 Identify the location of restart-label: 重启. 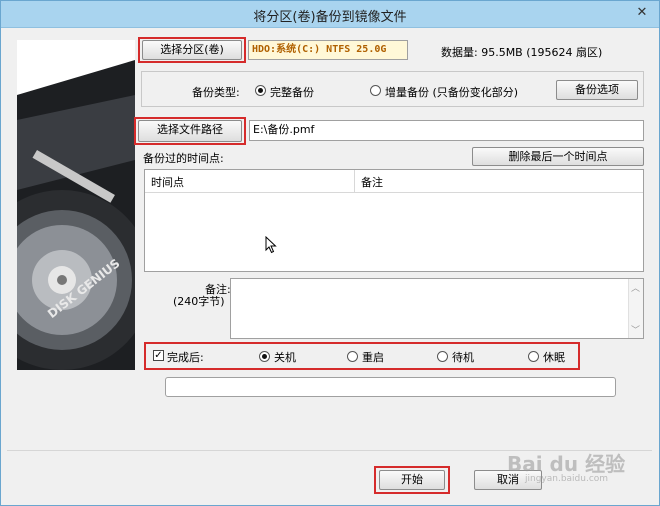
(373, 357).